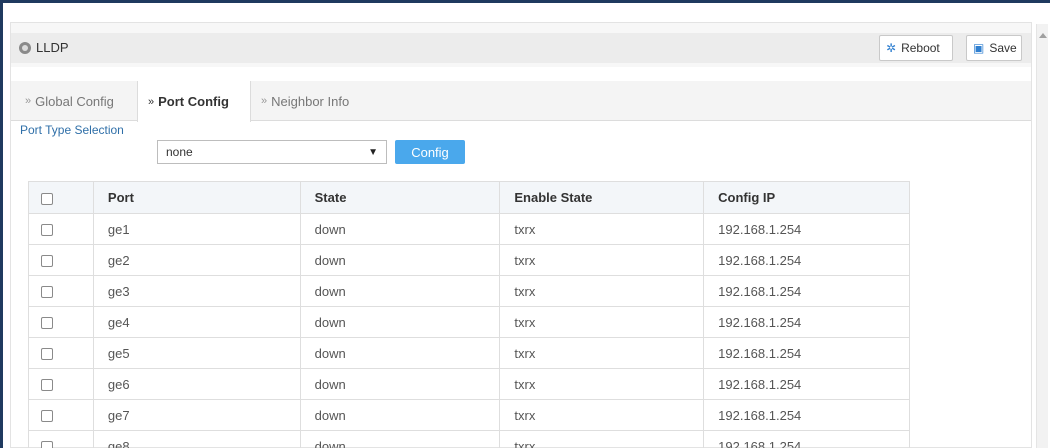 The image size is (1050, 448). What do you see at coordinates (196, 353) in the screenshot?
I see `port-cell: ge5` at bounding box center [196, 353].